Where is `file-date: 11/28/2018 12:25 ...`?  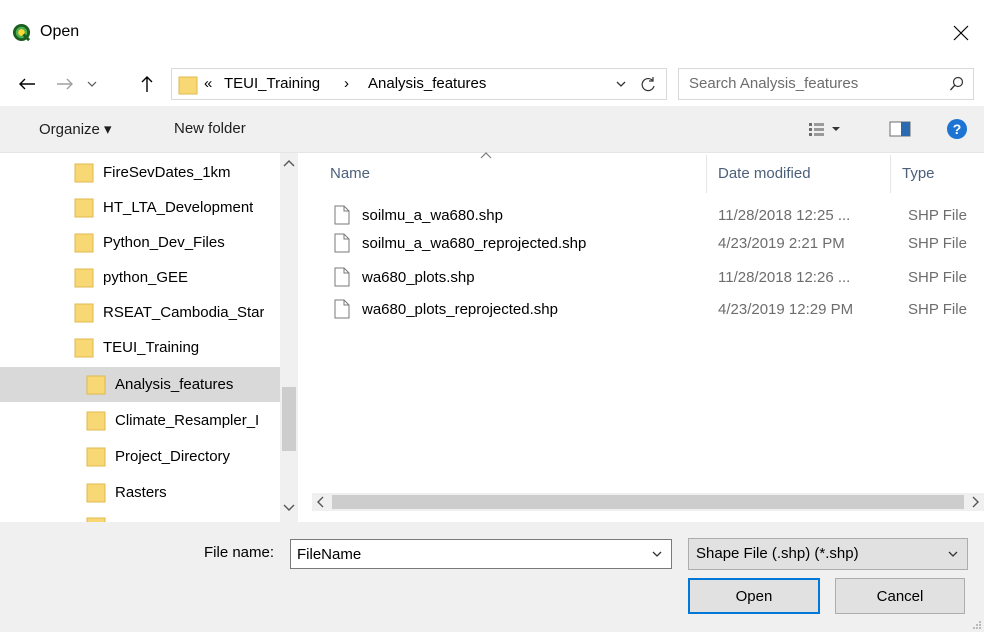
file-date: 11/28/2018 12:25 ... is located at coordinates (784, 215).